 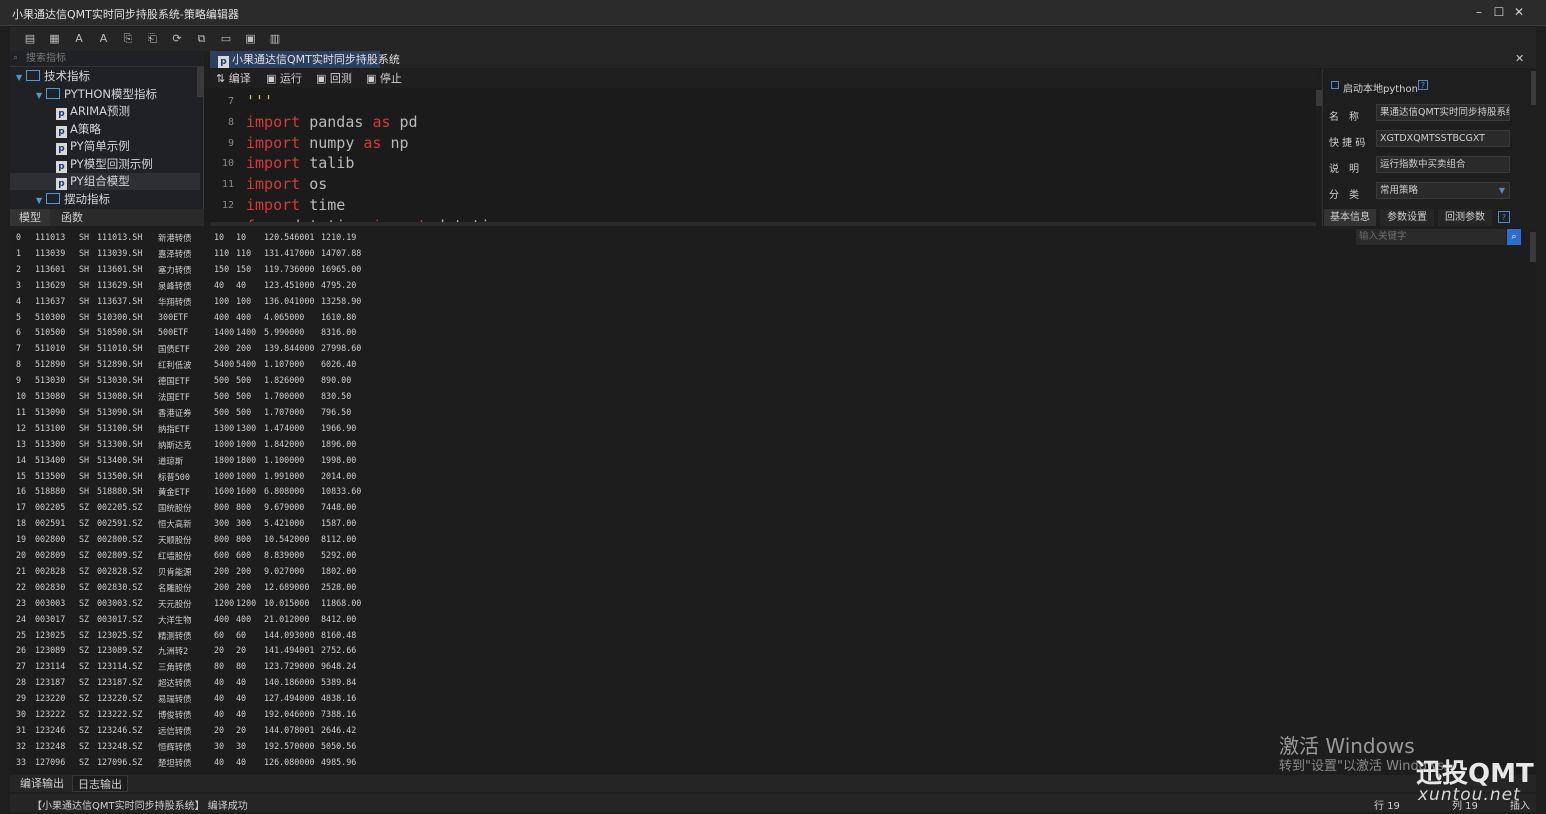 I want to click on chart-icon: ▥, so click(x=275, y=39).